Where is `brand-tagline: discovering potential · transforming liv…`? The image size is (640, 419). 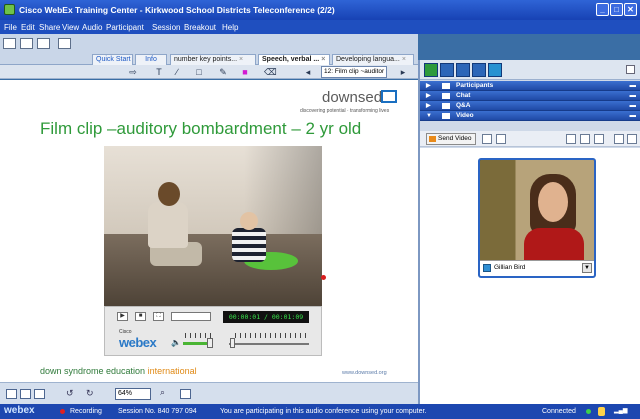 brand-tagline: discovering potential · transforming liv… is located at coordinates (345, 111).